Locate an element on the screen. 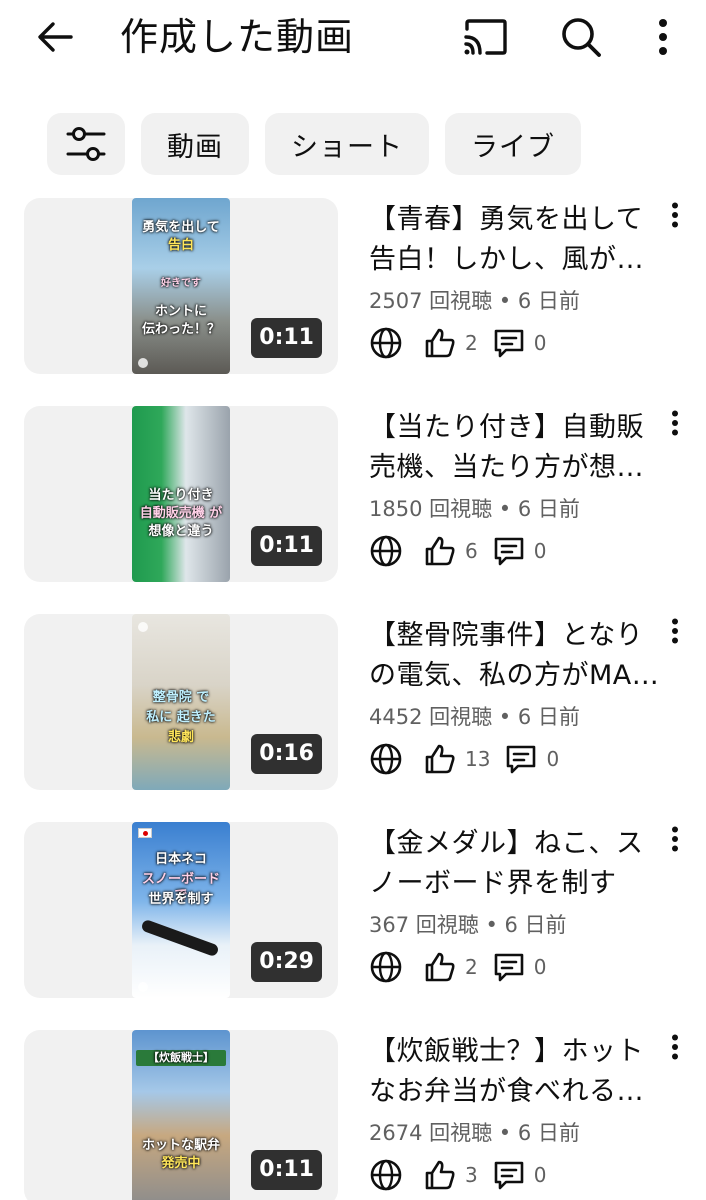 The image size is (706, 1200). like-count: 2 is located at coordinates (471, 343).